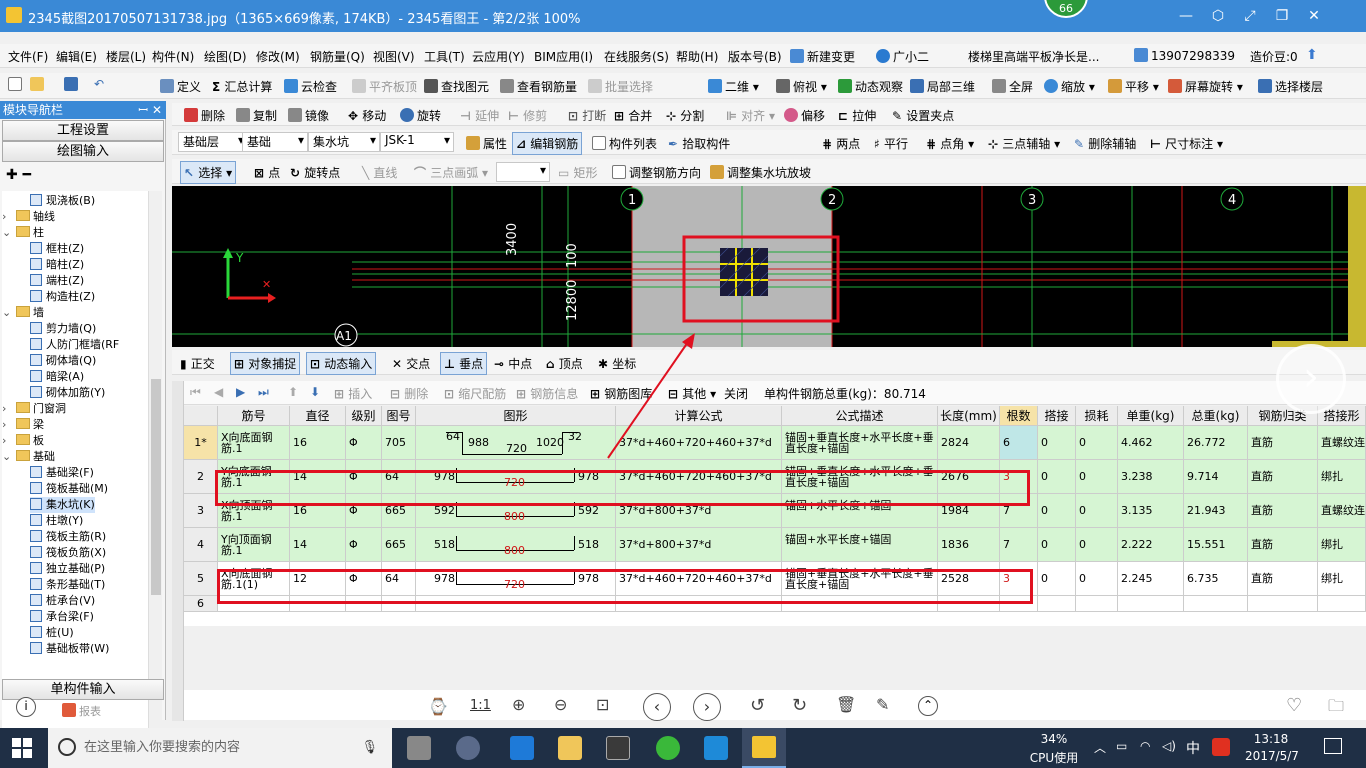 This screenshot has width=1366, height=768. What do you see at coordinates (870, 86) in the screenshot?
I see `dynamic-view-button: 动态观察` at bounding box center [870, 86].